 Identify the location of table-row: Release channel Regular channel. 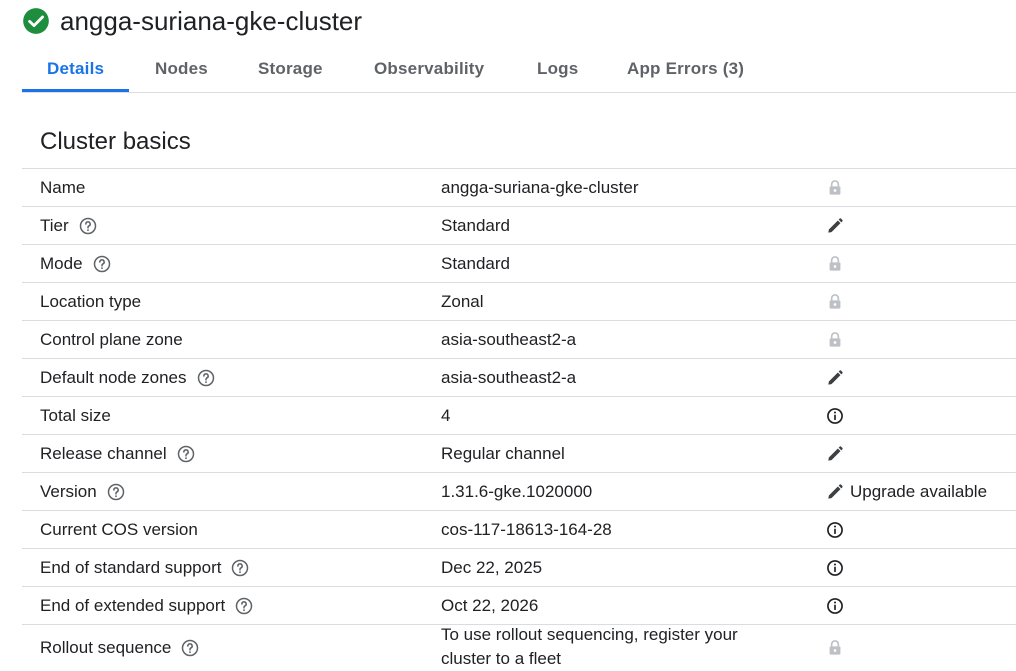
(519, 453).